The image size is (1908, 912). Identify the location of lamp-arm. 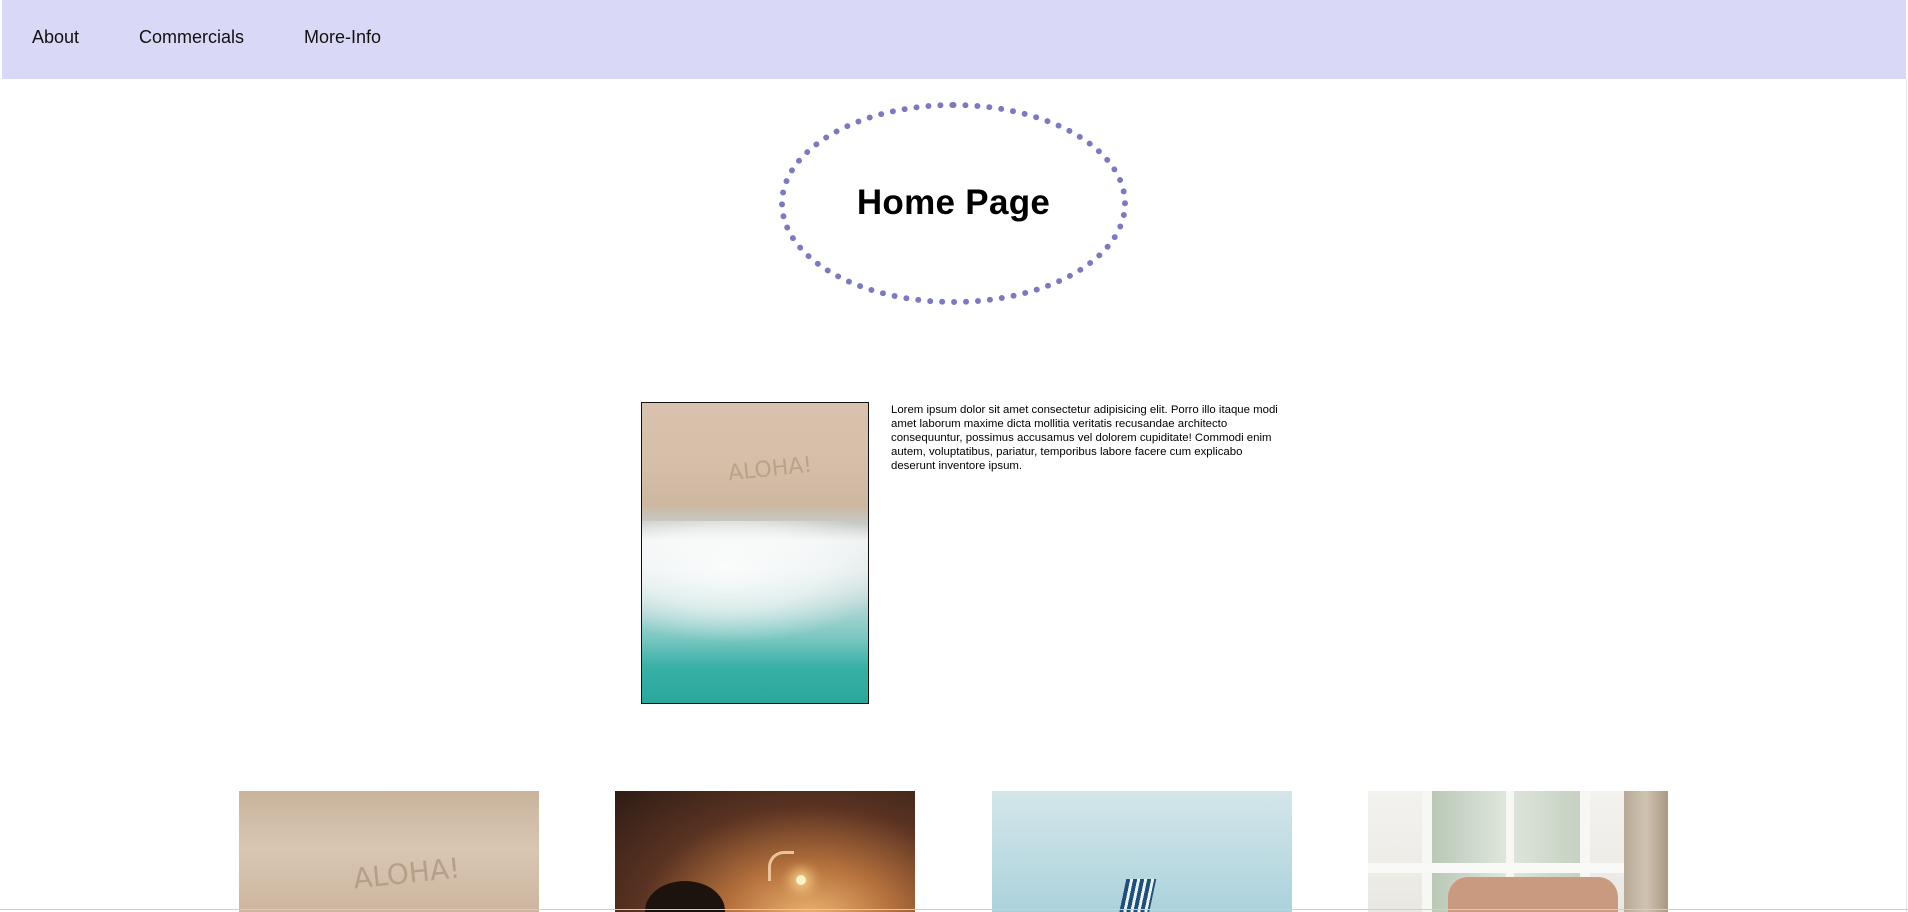
(781, 866).